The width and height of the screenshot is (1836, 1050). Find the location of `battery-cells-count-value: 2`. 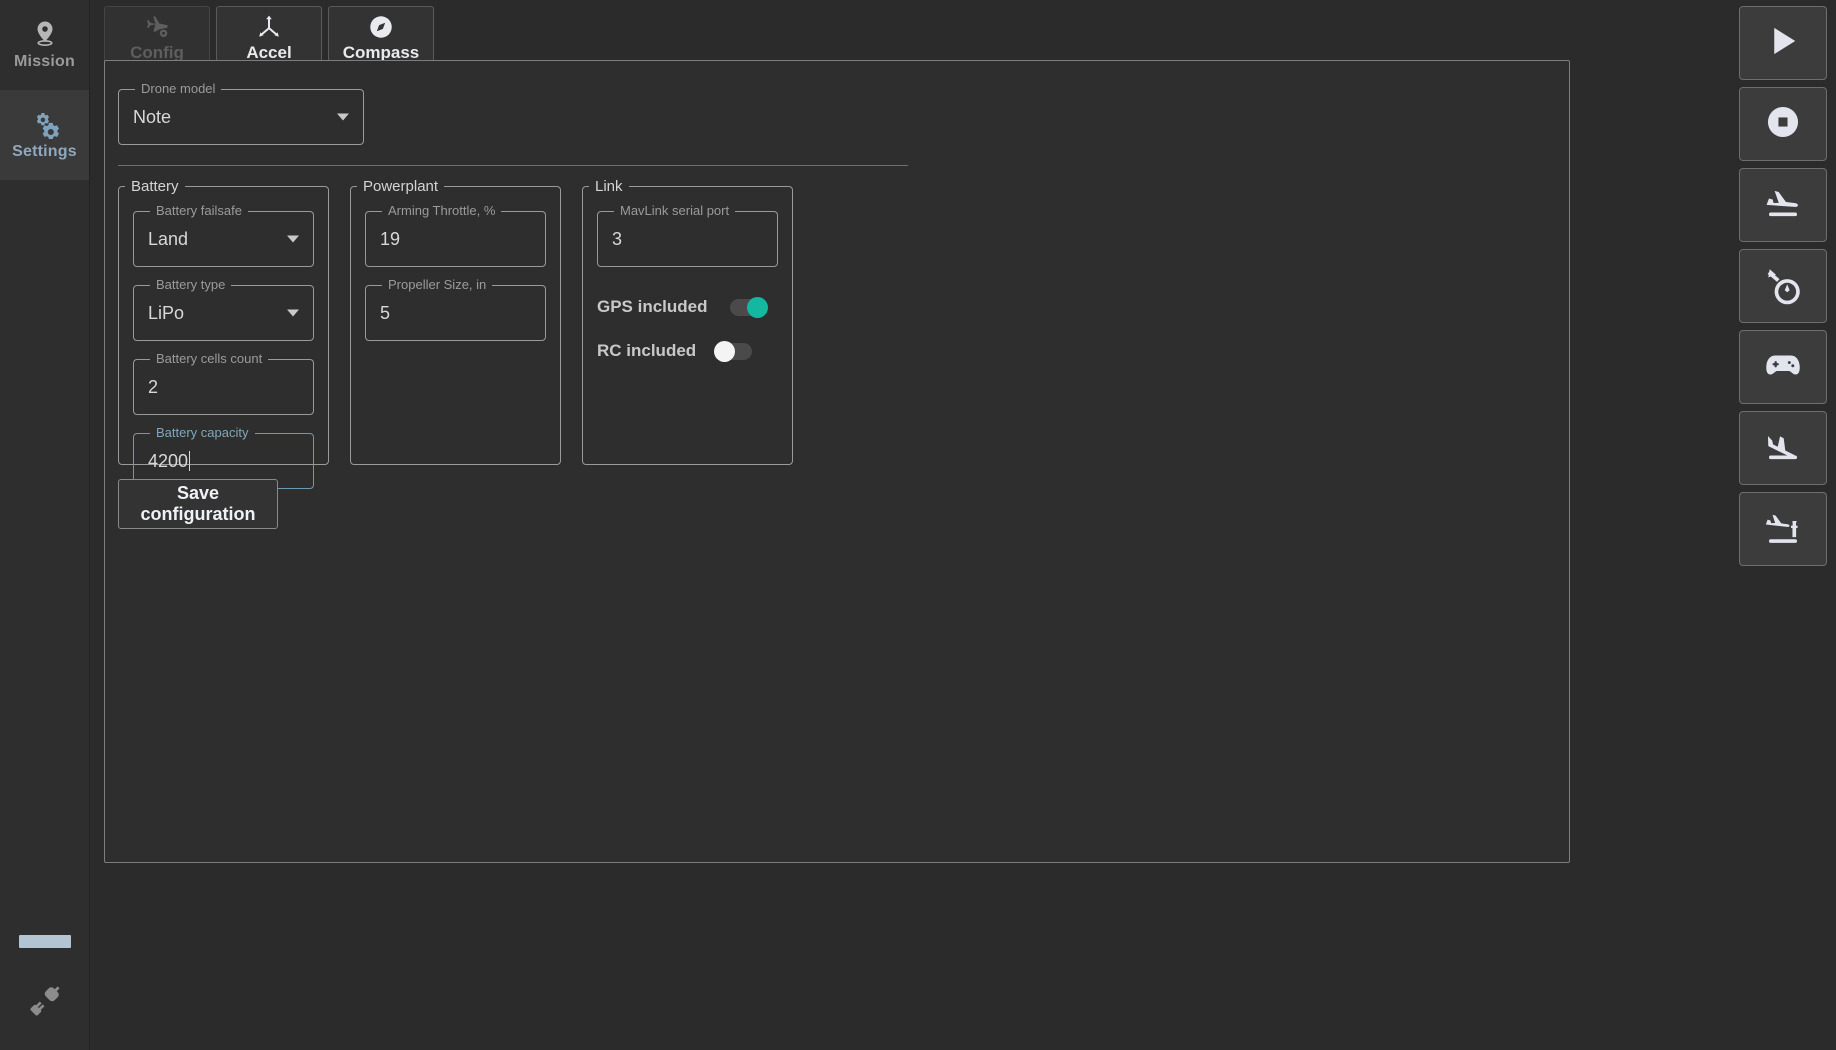

battery-cells-count-value: 2 is located at coordinates (153, 386).